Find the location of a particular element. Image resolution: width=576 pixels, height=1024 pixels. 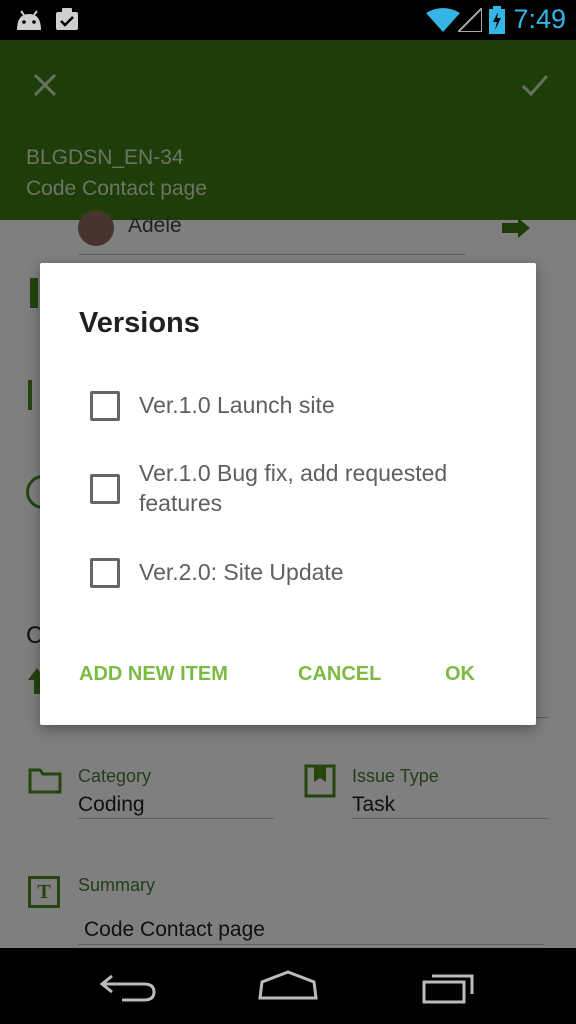

dialog-title: Versions is located at coordinates (139, 323).